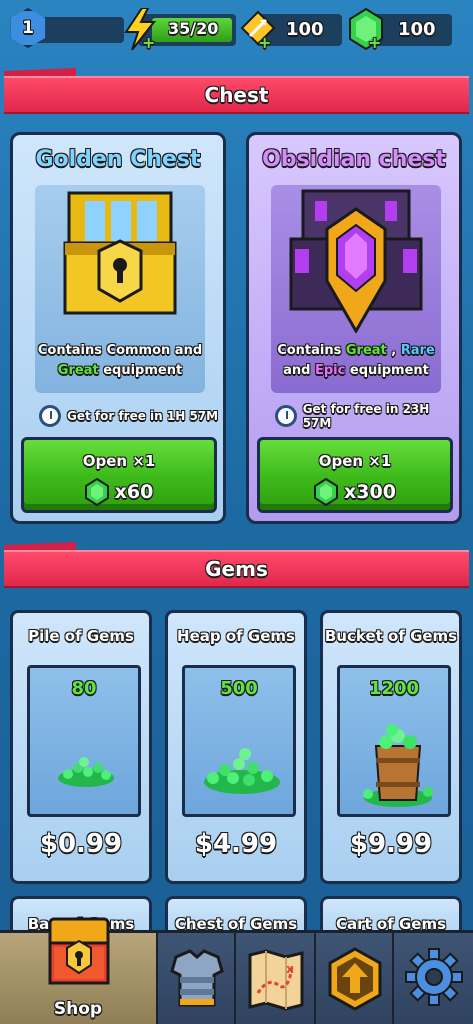 The width and height of the screenshot is (473, 1024). I want to click on pack-price: $0.99, so click(81, 844).